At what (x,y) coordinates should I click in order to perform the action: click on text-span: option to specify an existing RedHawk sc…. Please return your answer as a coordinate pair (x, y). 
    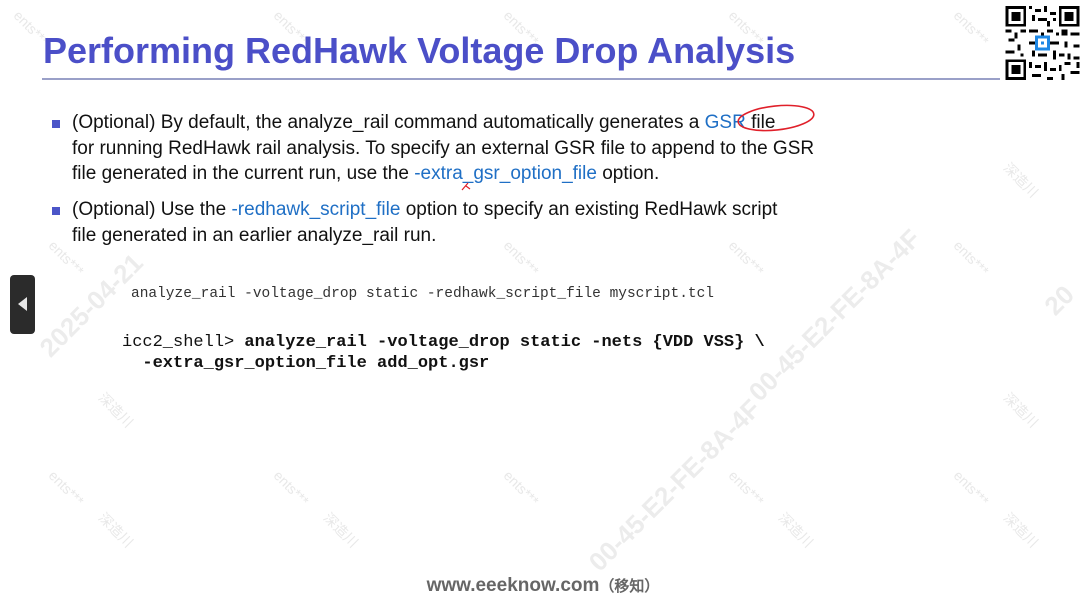
    Looking at the image, I should click on (589, 209).